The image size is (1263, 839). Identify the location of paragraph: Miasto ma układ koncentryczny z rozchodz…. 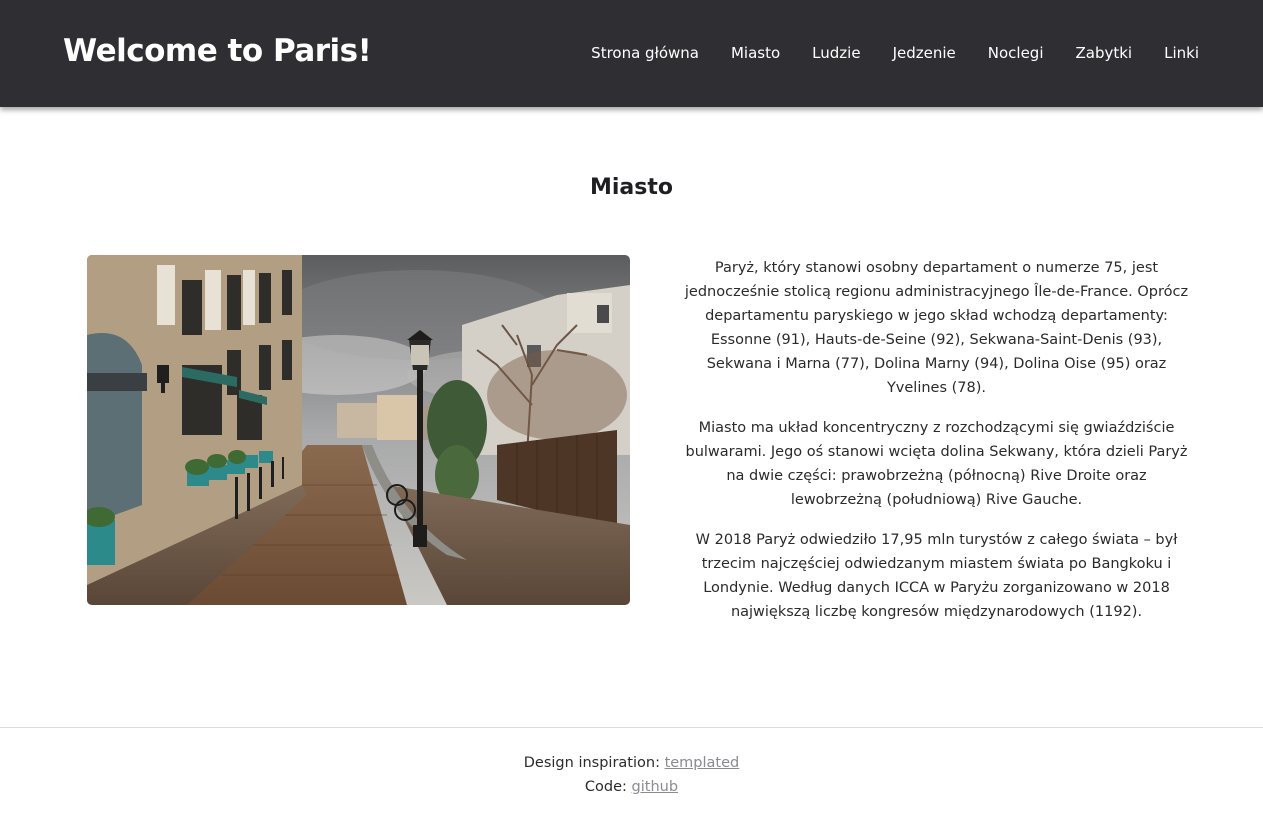
(936, 464).